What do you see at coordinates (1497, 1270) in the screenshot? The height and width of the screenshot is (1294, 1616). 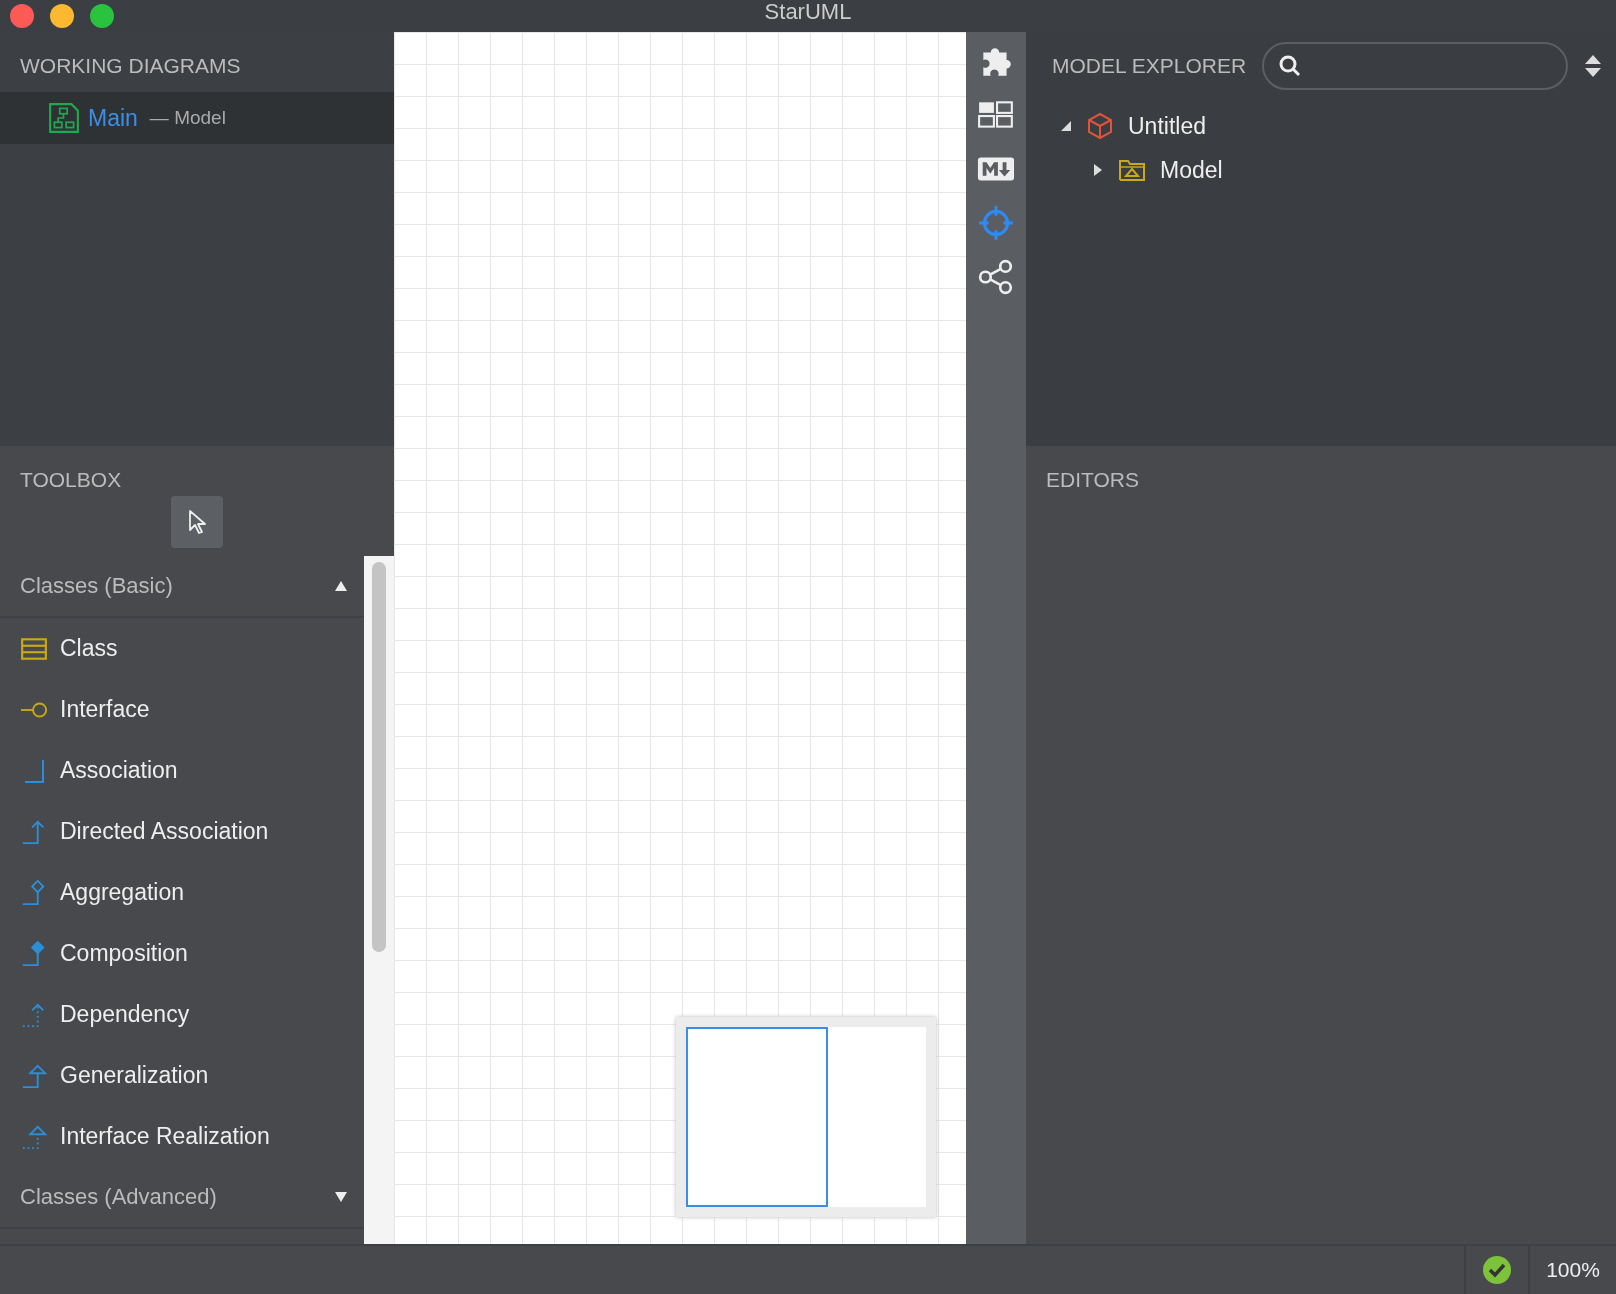 I see `check-circle-icon` at bounding box center [1497, 1270].